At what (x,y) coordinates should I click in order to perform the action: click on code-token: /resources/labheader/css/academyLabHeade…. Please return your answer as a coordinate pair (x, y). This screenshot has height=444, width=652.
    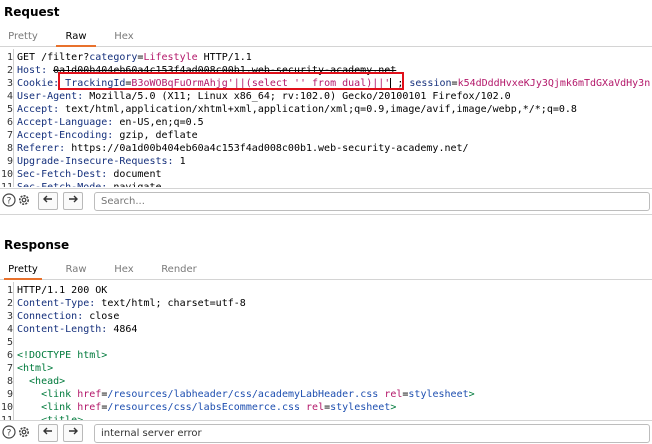
    Looking at the image, I should click on (243, 394).